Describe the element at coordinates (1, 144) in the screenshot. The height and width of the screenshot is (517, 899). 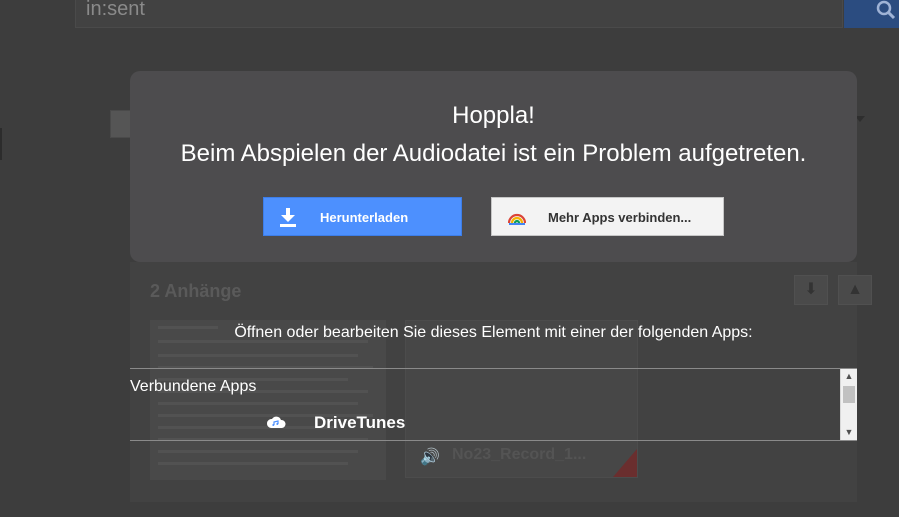
I see `background-marker` at that location.